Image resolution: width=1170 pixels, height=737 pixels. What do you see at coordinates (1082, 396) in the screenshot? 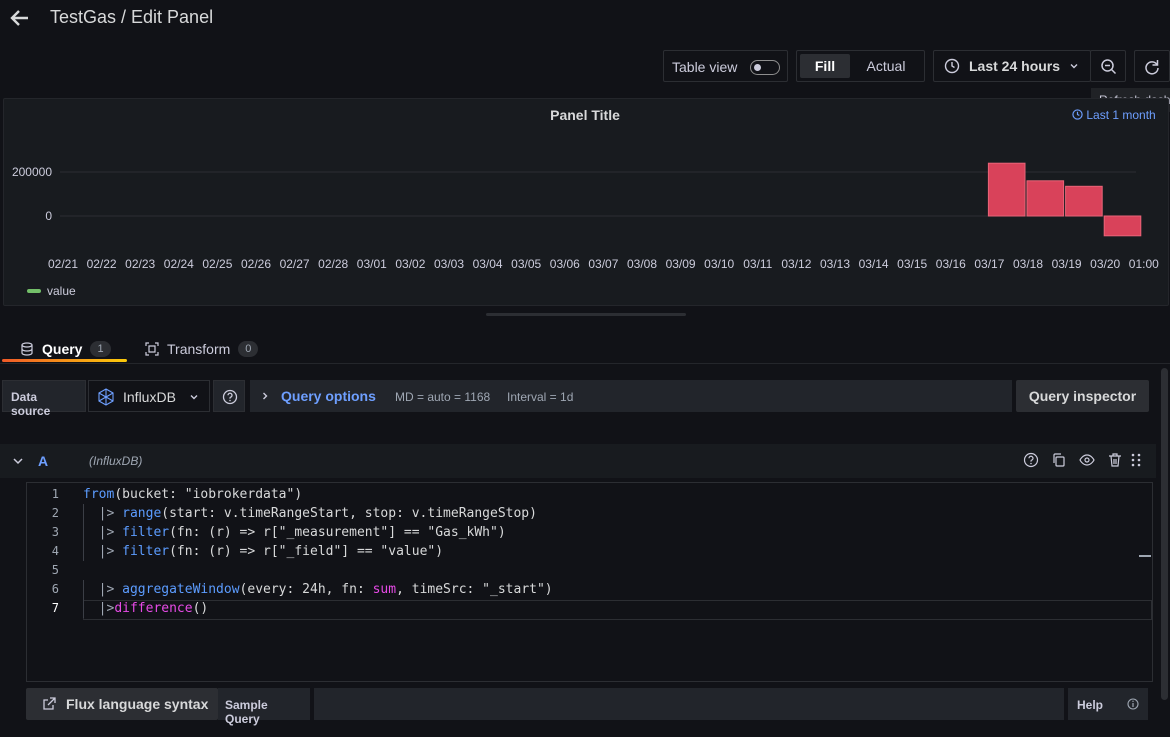
I see `query-inspector-button: Query inspector` at bounding box center [1082, 396].